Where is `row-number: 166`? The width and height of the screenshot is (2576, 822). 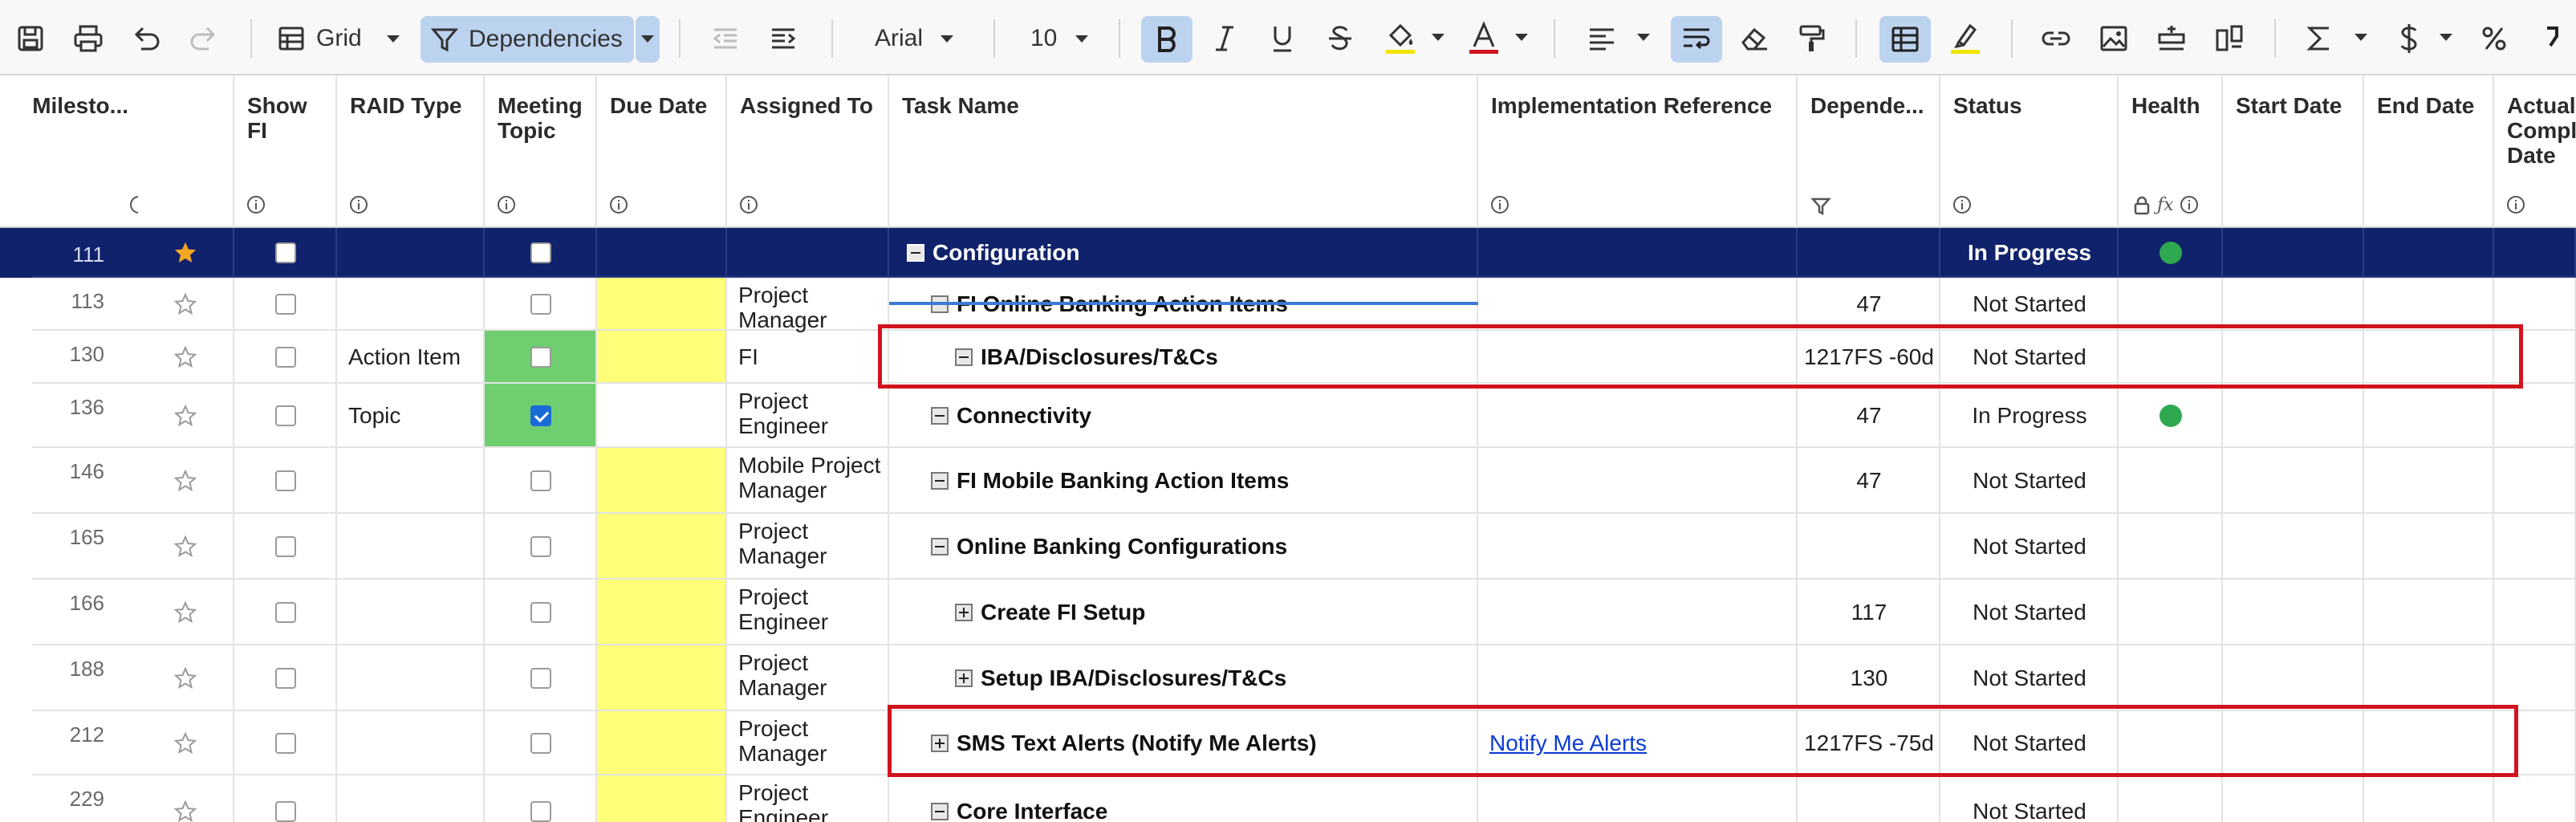 row-number: 166 is located at coordinates (72, 604).